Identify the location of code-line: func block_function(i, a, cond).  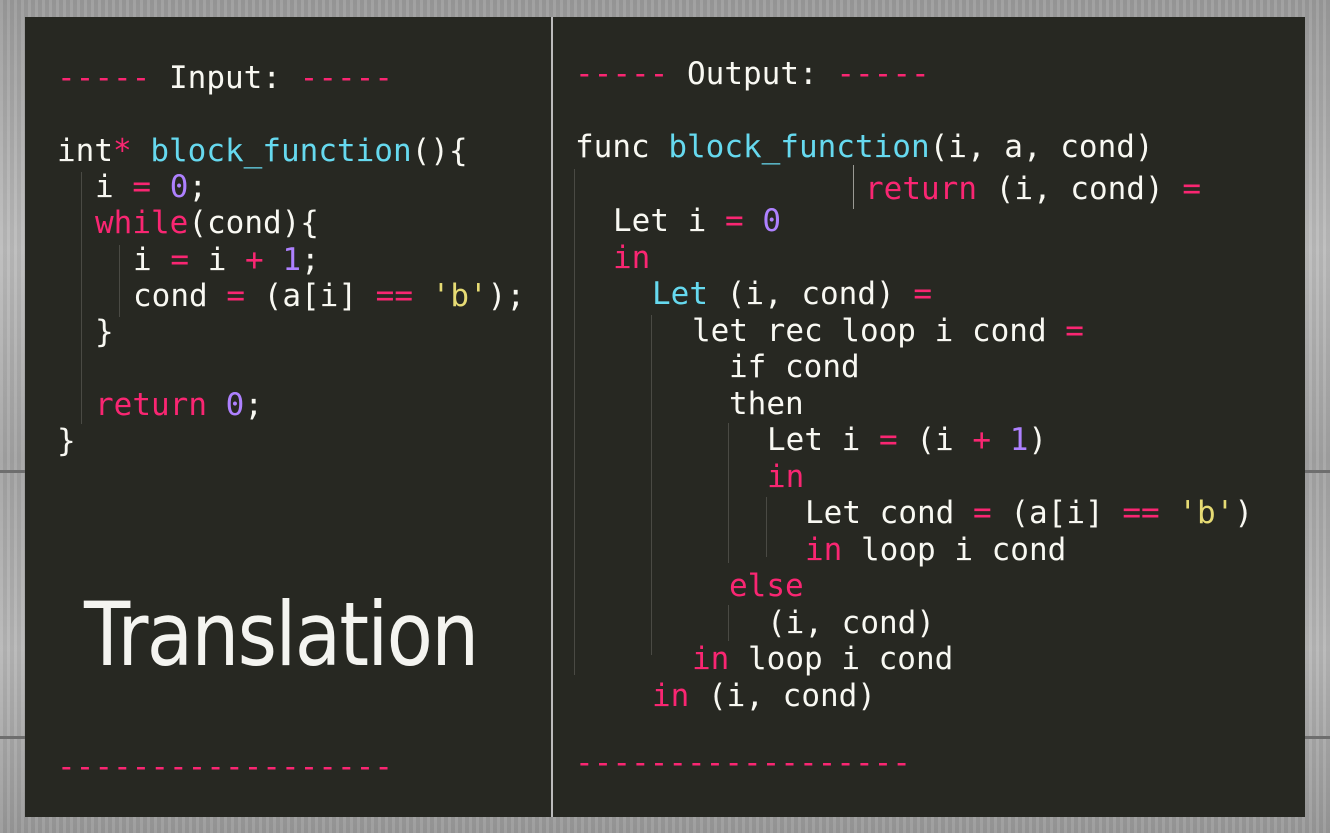
(864, 147).